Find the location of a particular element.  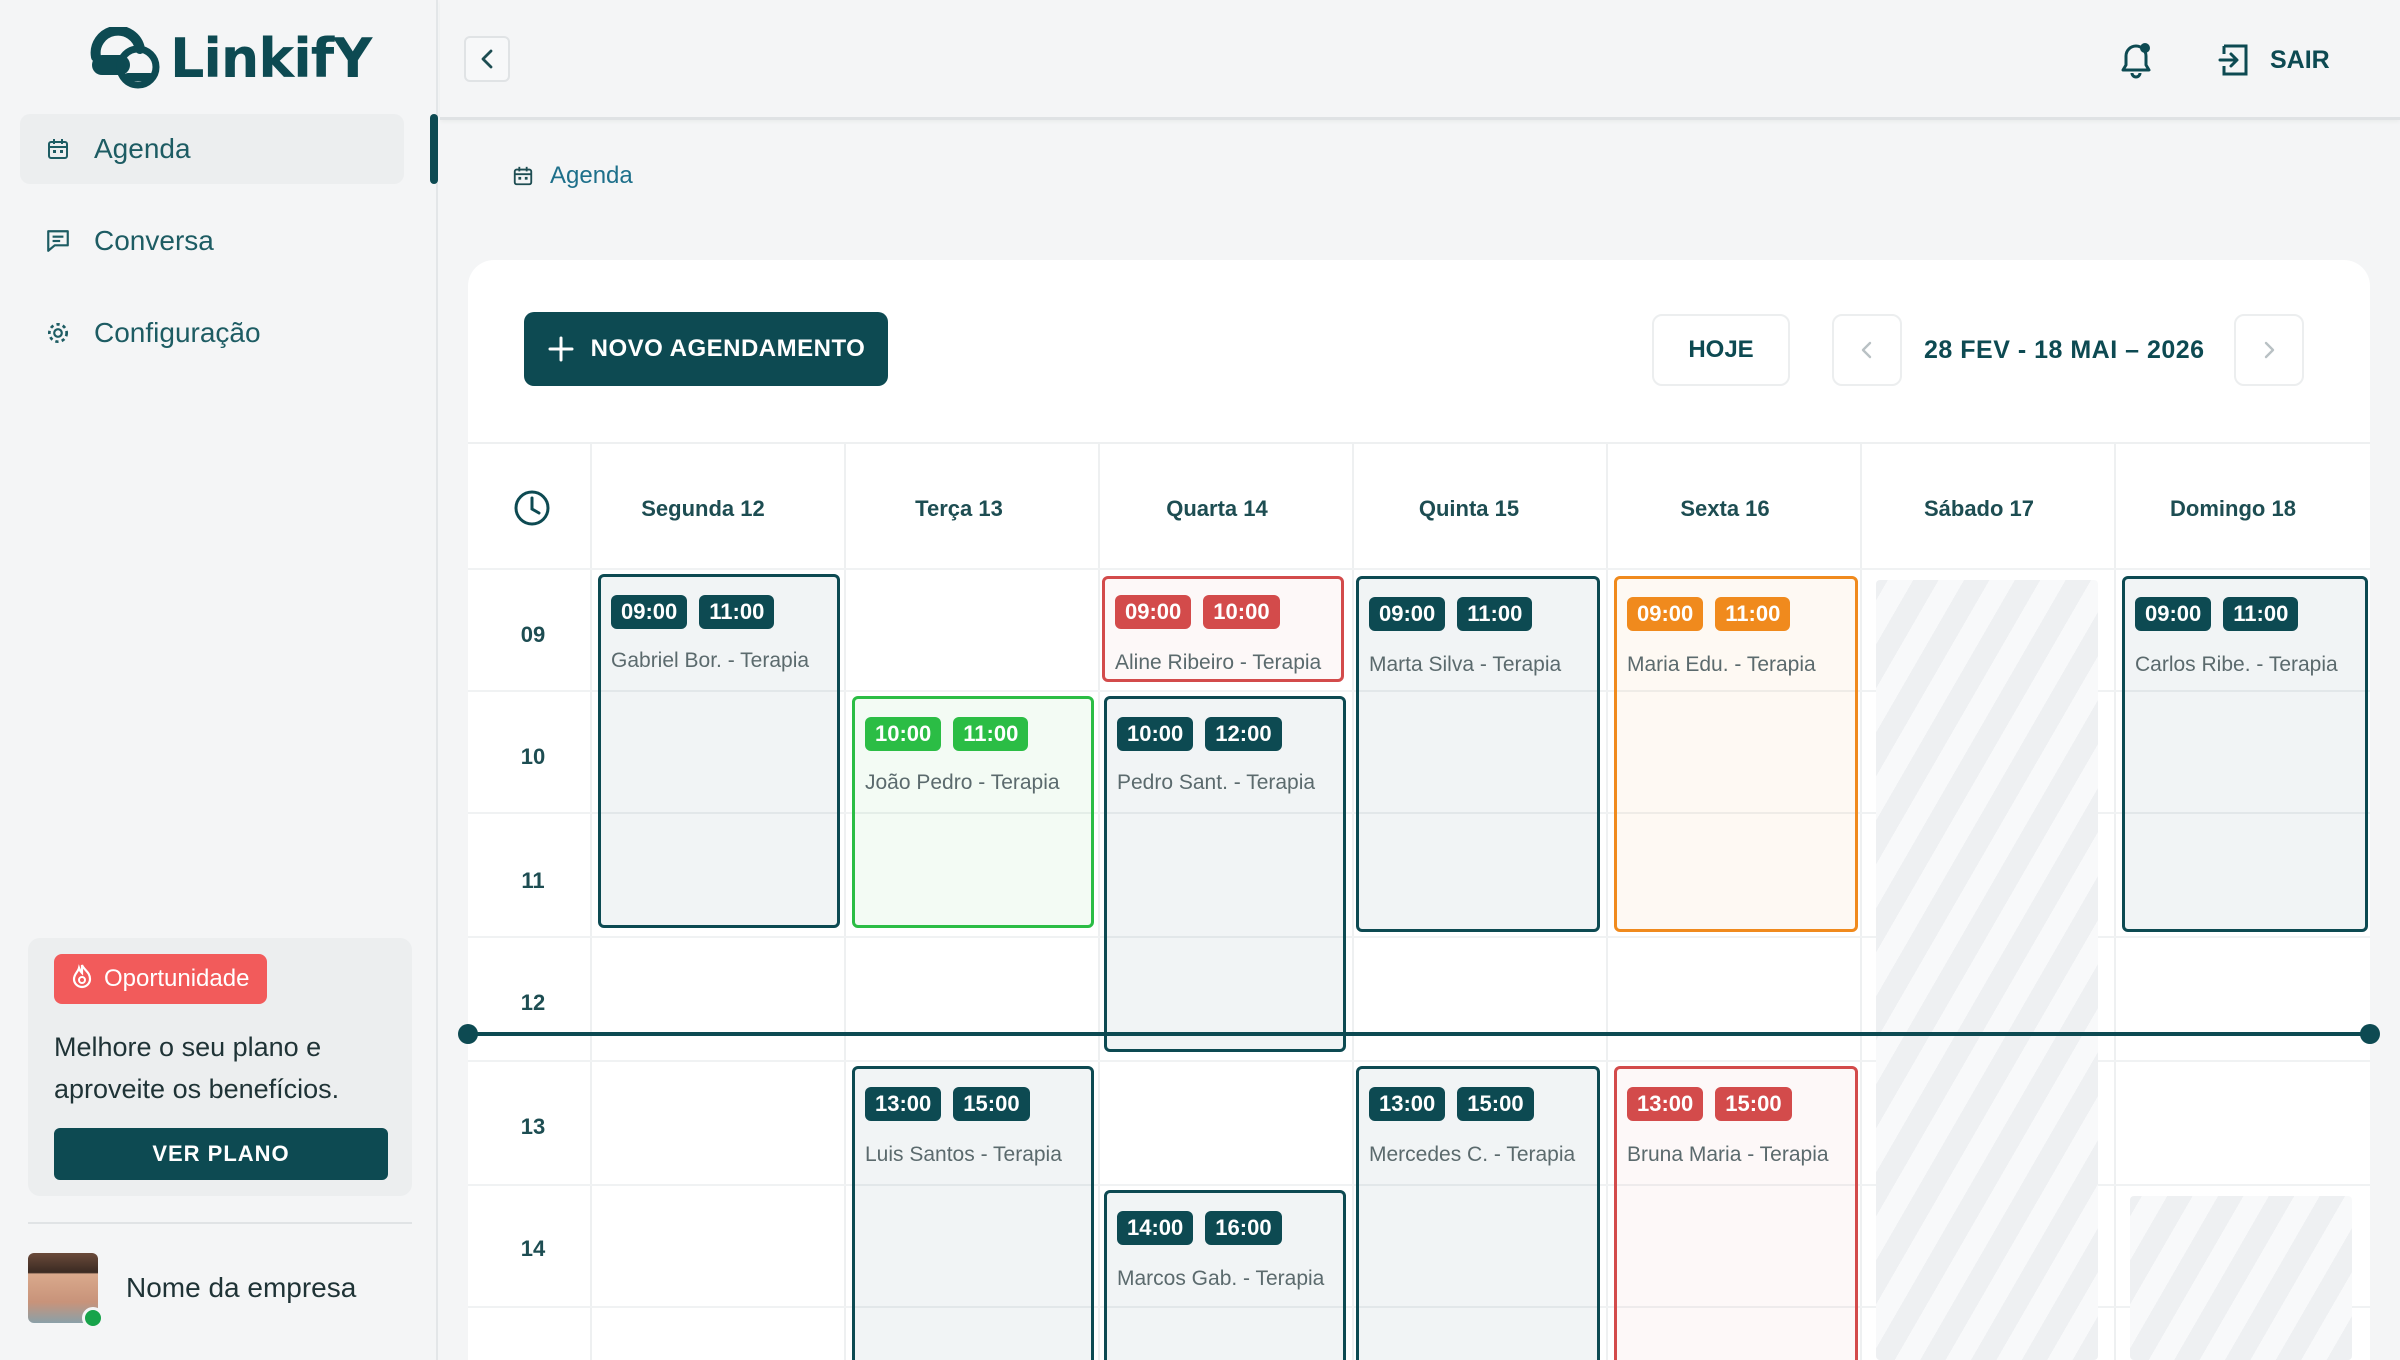

company-name: Nome da empresa is located at coordinates (241, 1287).